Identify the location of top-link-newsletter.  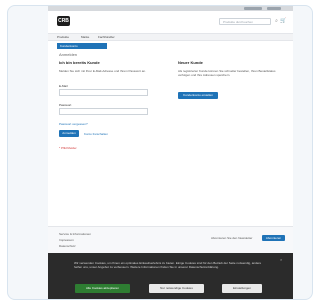
(253, 8).